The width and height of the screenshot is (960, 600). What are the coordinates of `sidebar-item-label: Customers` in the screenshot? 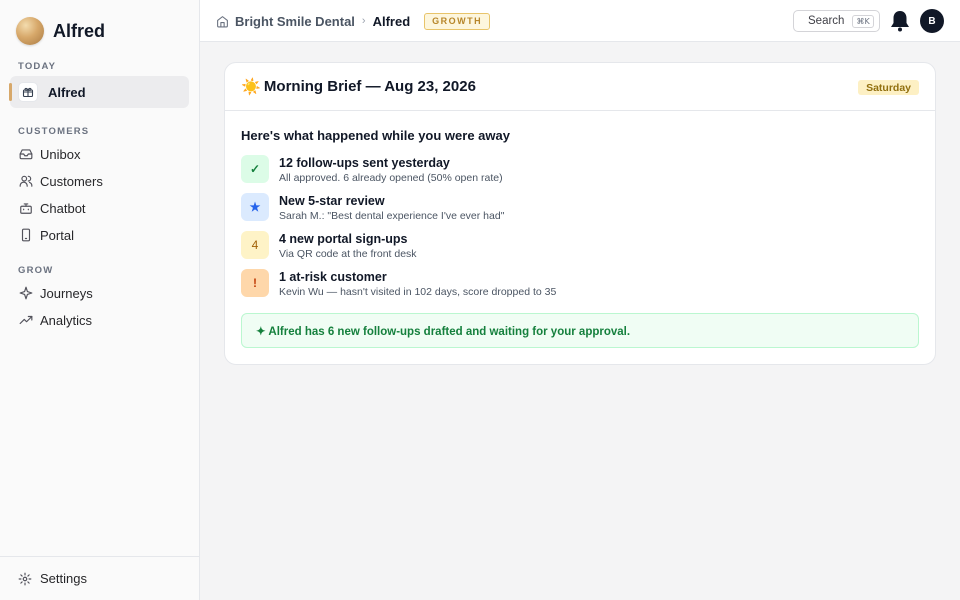 It's located at (71, 181).